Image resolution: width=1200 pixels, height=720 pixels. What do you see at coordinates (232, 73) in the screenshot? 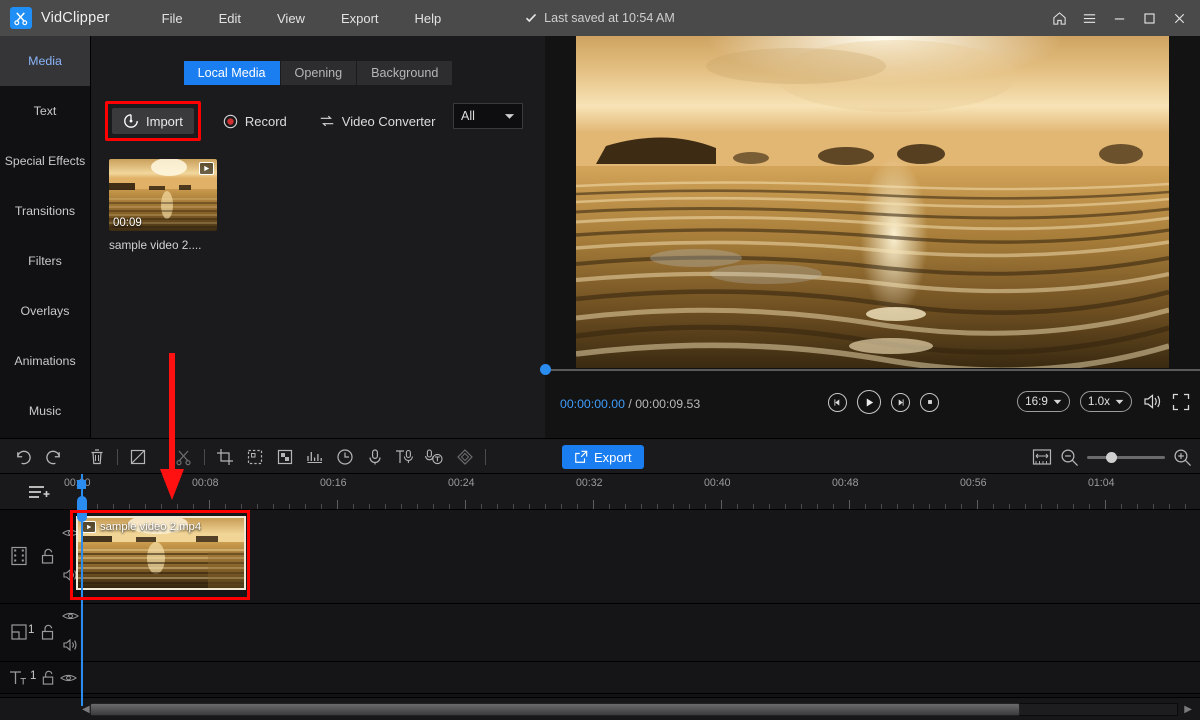
I see `tab-local-media: Local Media` at bounding box center [232, 73].